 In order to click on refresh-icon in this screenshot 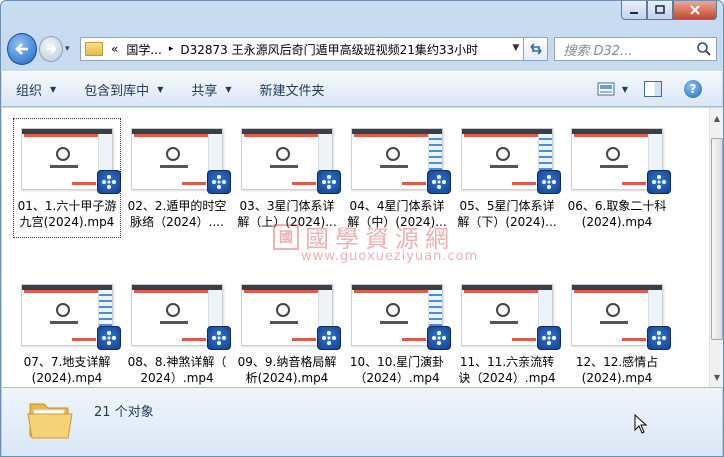, I will do `click(536, 49)`.